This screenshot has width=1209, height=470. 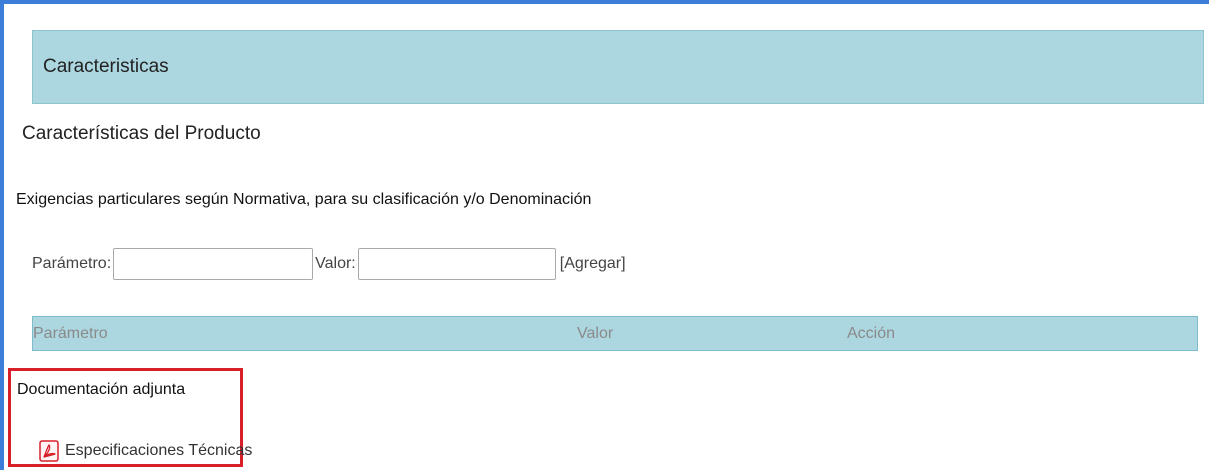 What do you see at coordinates (871, 333) in the screenshot?
I see `column-header-accion: Acción` at bounding box center [871, 333].